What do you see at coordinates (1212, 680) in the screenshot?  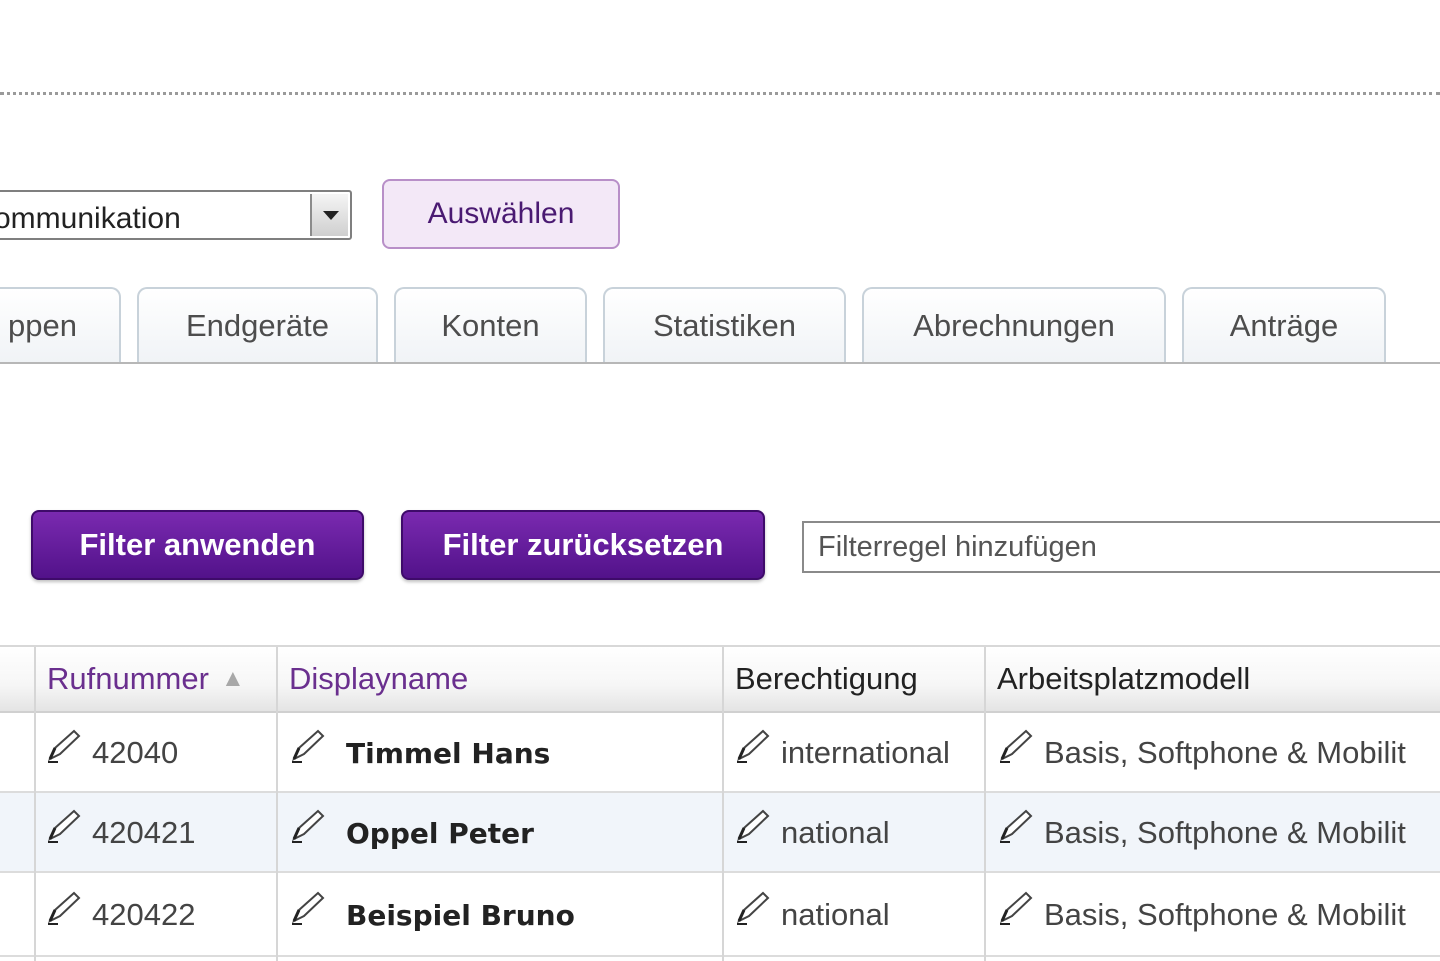 I see `header-arbeitsplatzmodell: Arbeitsplatzmodell` at bounding box center [1212, 680].